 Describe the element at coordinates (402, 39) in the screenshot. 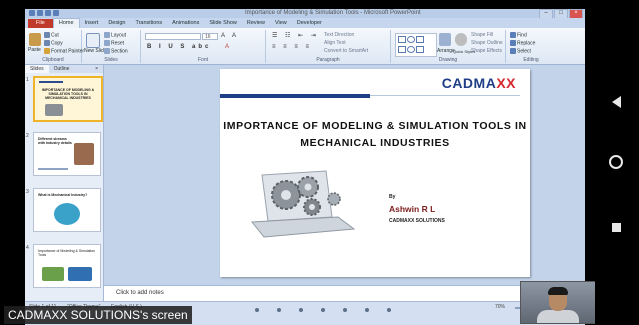

I see `rectangle-shape-icon` at that location.